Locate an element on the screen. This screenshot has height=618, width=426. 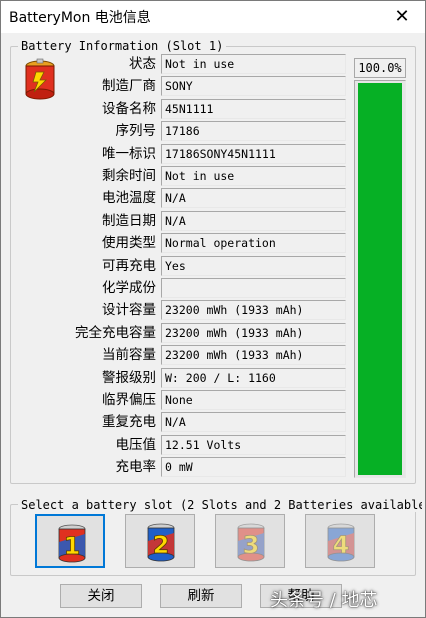
info-row-label: 设备名称 is located at coordinates (129, 108).